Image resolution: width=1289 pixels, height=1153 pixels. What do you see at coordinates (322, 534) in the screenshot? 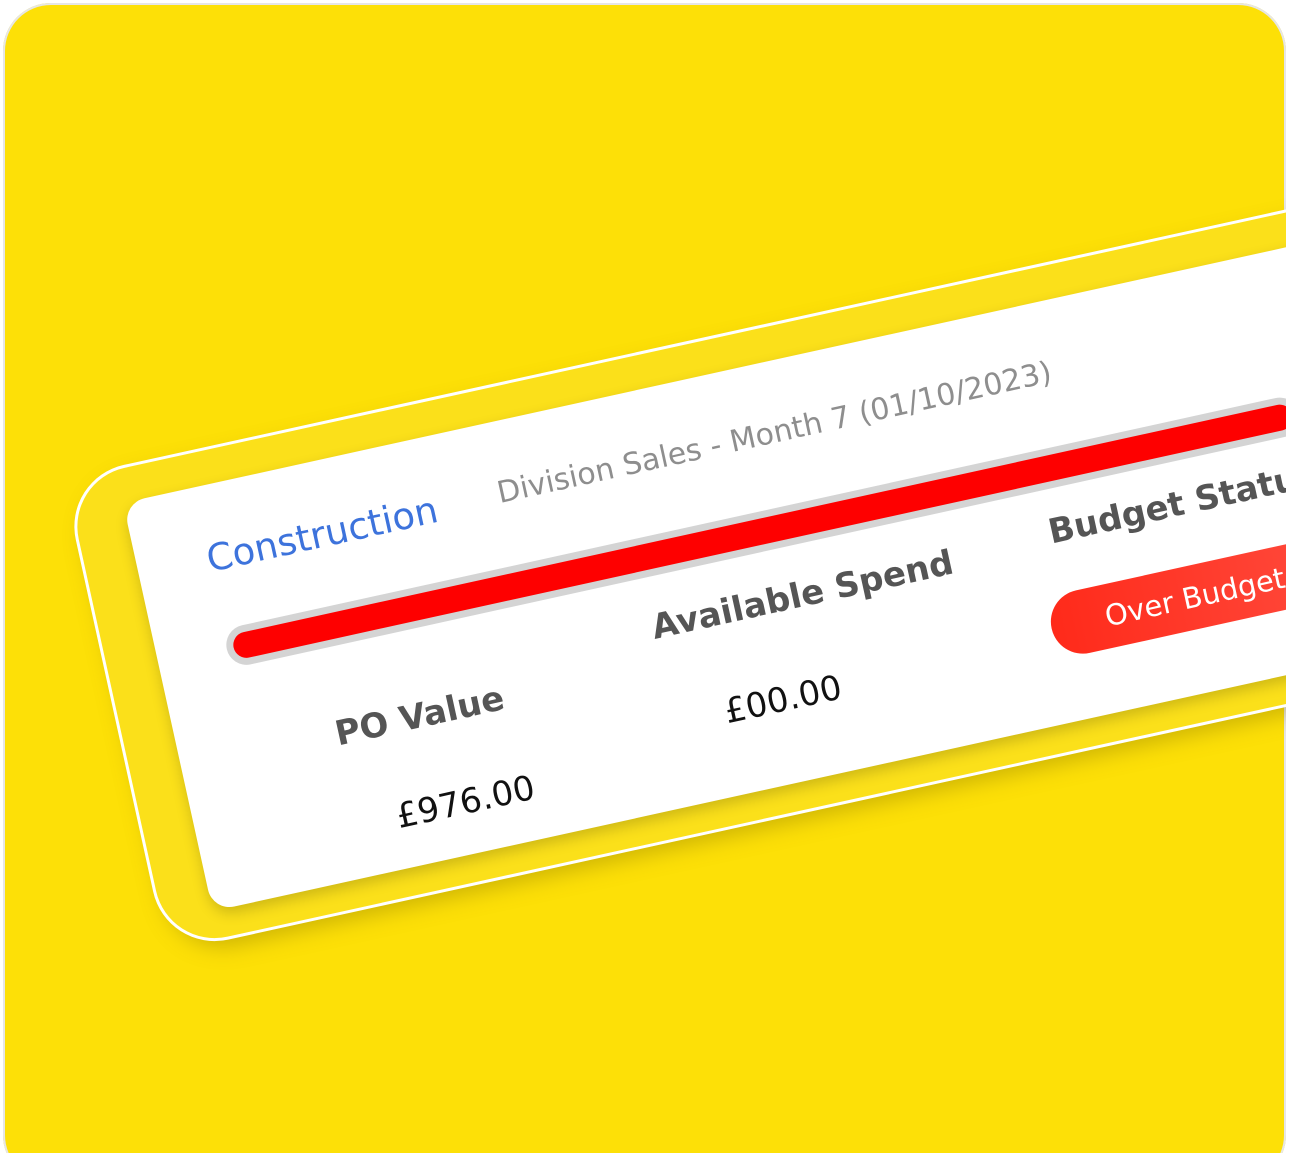
I see `division-name: Construction` at bounding box center [322, 534].